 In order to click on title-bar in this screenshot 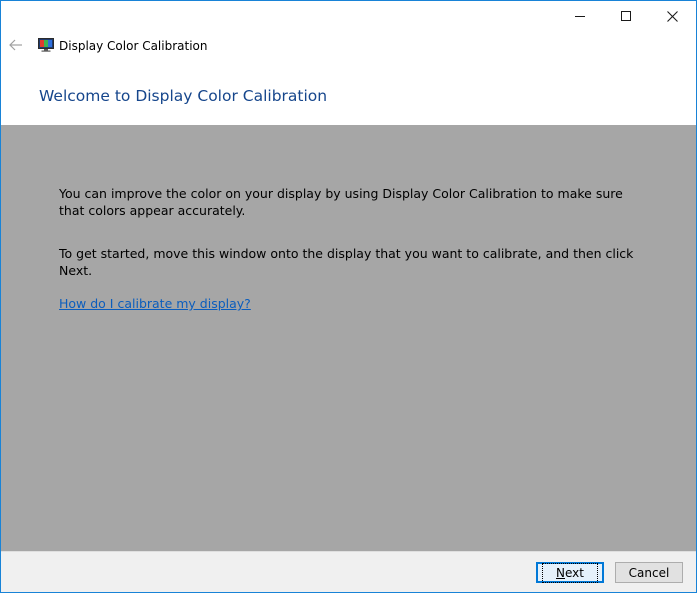, I will do `click(348, 16)`.